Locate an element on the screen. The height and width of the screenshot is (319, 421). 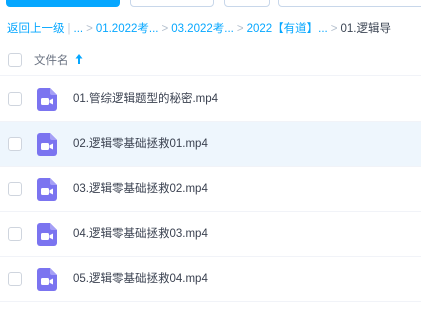
select-all-checkbox is located at coordinates (15, 60).